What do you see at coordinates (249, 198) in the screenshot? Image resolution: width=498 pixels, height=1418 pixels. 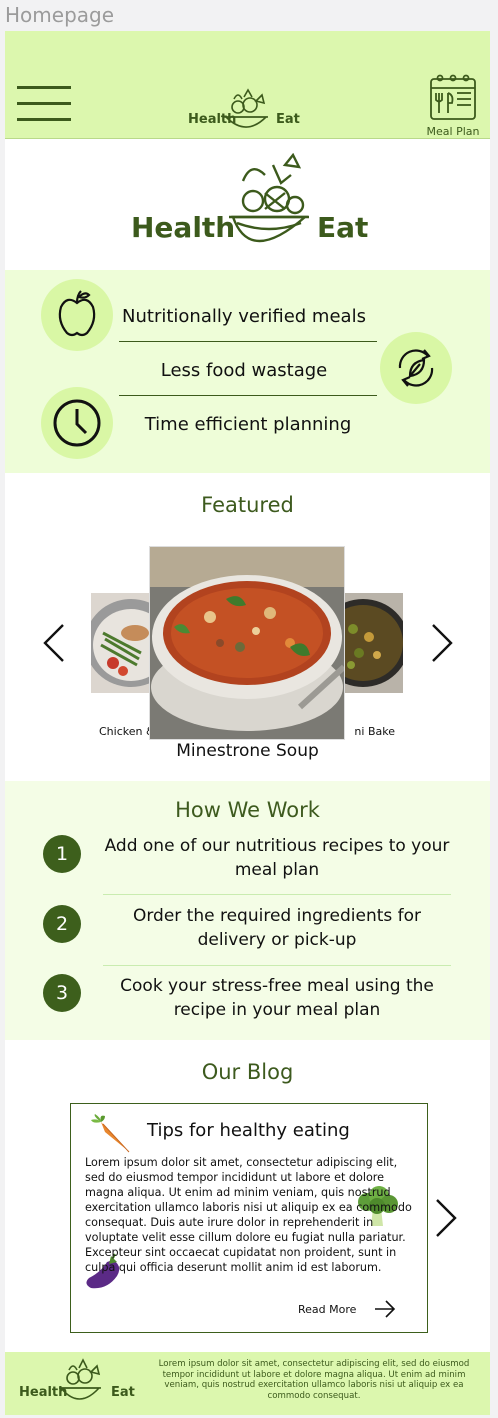 I see `hero-logo: Health Eat` at bounding box center [249, 198].